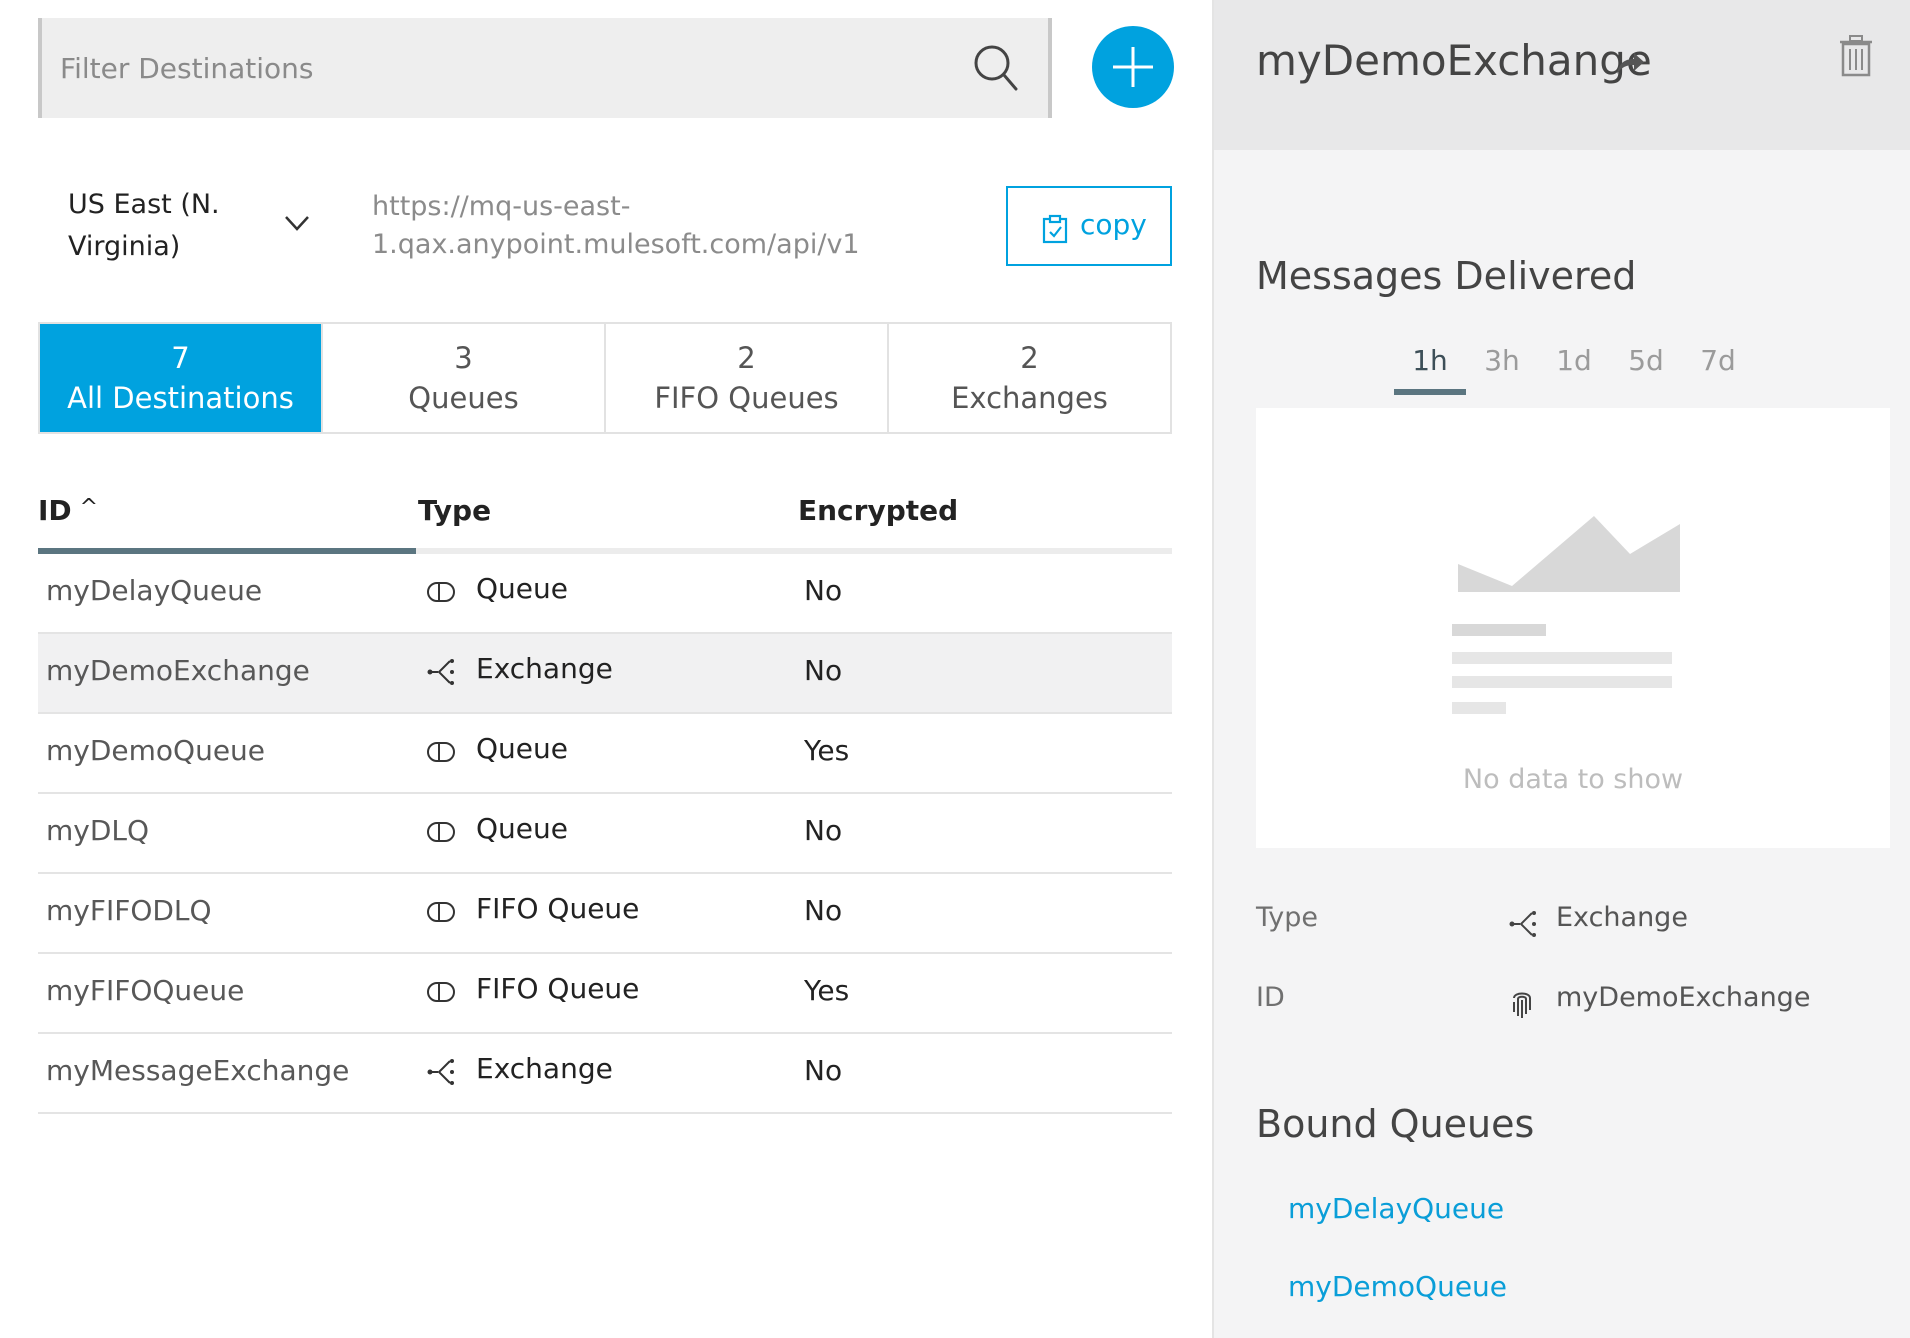 The width and height of the screenshot is (1910, 1338). I want to click on copy-url-button: copy, so click(1089, 226).